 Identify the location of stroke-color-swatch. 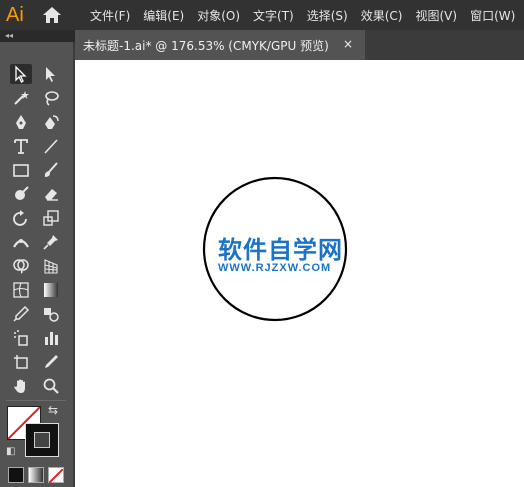
(42, 440).